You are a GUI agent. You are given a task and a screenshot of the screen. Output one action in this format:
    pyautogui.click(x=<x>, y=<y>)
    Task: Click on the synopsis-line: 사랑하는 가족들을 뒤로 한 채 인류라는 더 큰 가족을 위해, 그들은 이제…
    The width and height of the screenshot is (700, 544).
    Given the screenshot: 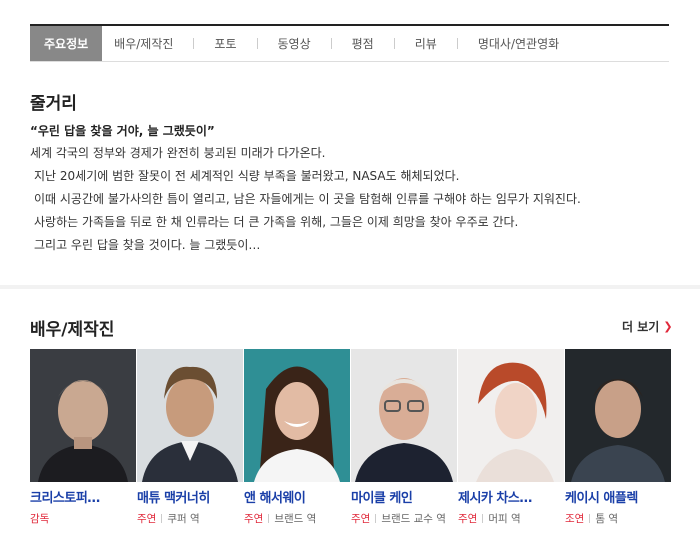 What is the action you would take?
    pyautogui.click(x=276, y=222)
    